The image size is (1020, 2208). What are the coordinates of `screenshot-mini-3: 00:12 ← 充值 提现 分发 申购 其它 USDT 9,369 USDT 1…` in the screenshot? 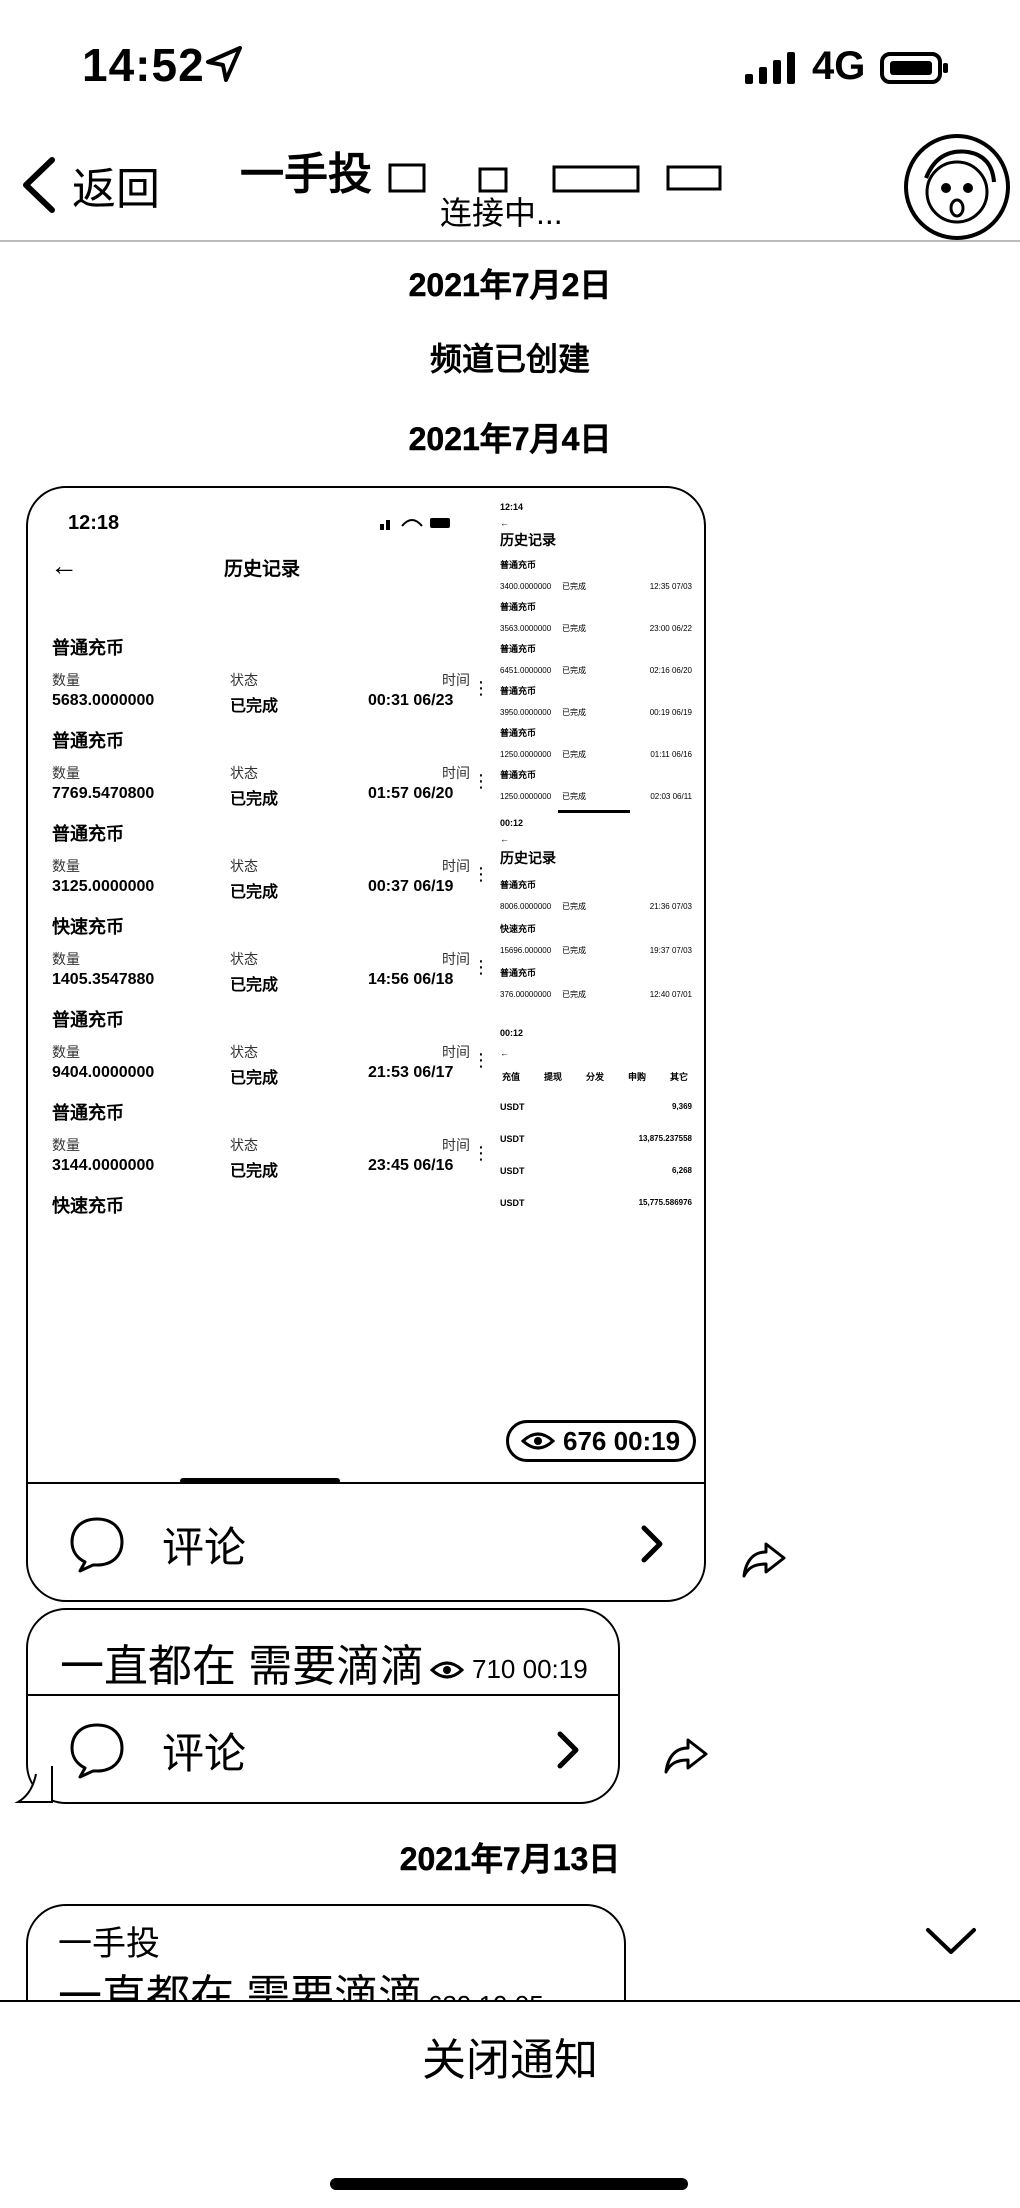 It's located at (599, 1128).